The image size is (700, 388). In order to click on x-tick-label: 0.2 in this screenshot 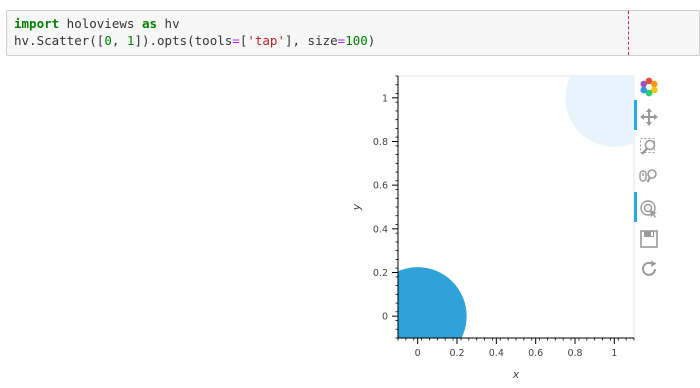, I will do `click(456, 353)`.